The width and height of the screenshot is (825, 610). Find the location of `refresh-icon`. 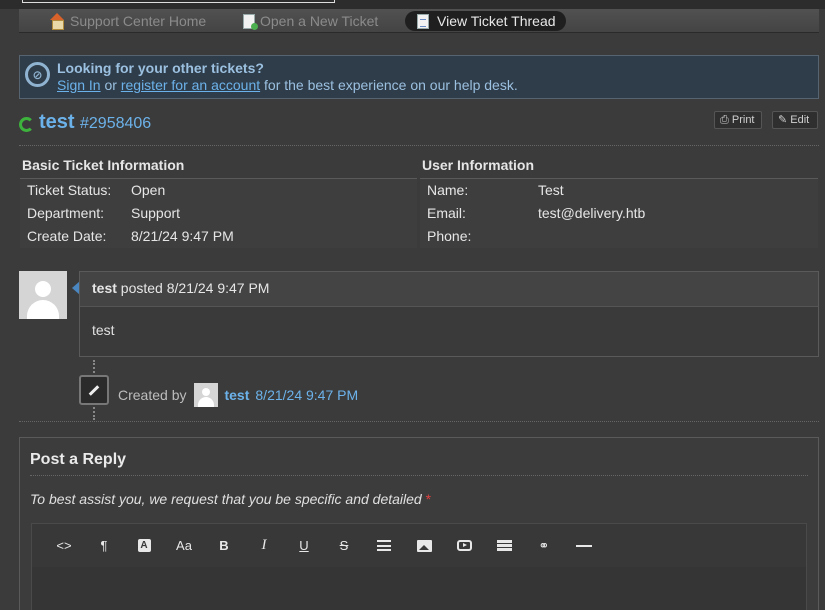

refresh-icon is located at coordinates (26, 124).